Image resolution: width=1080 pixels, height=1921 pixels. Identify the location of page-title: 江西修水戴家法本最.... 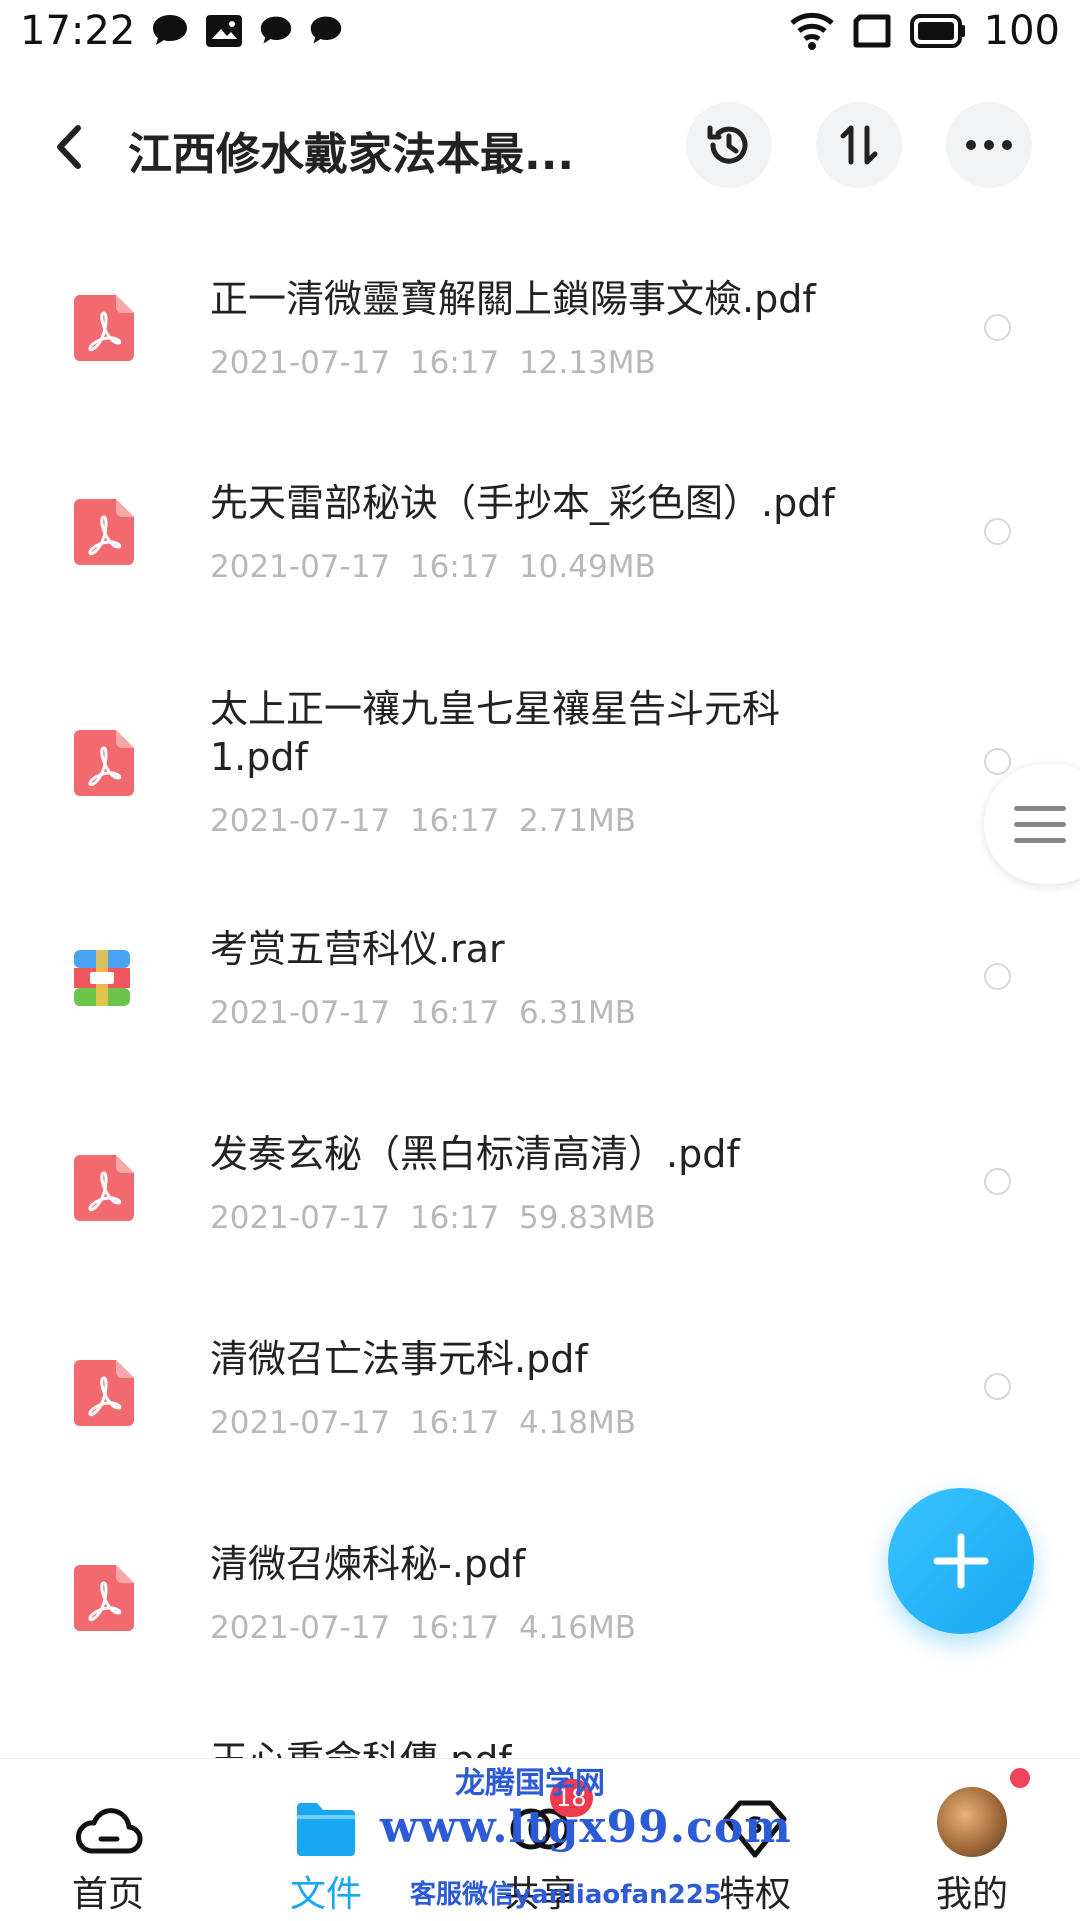
(351, 154).